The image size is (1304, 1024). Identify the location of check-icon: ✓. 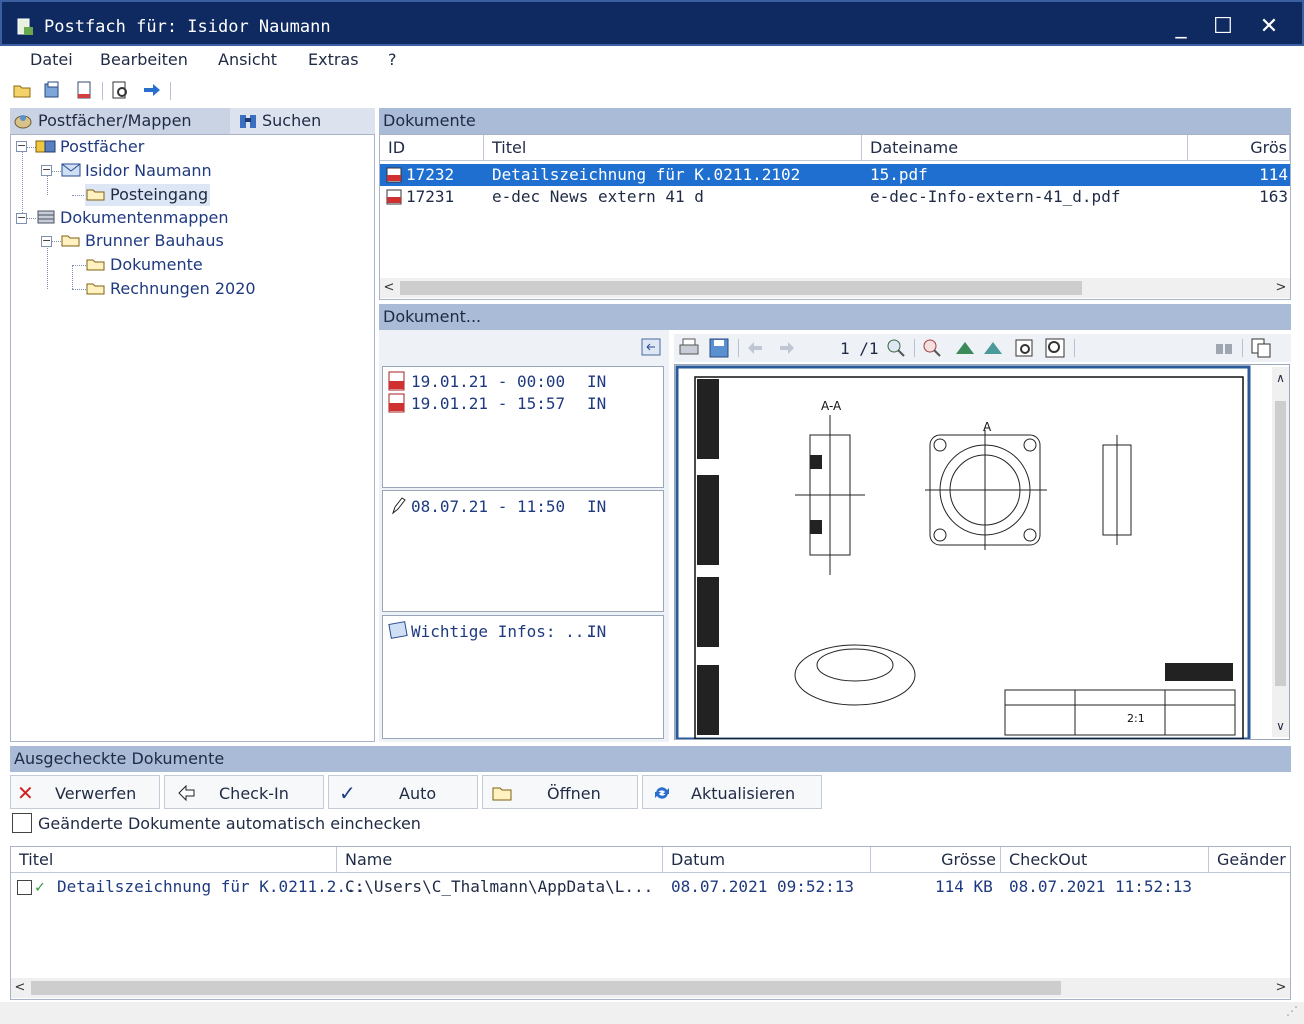
(347, 793).